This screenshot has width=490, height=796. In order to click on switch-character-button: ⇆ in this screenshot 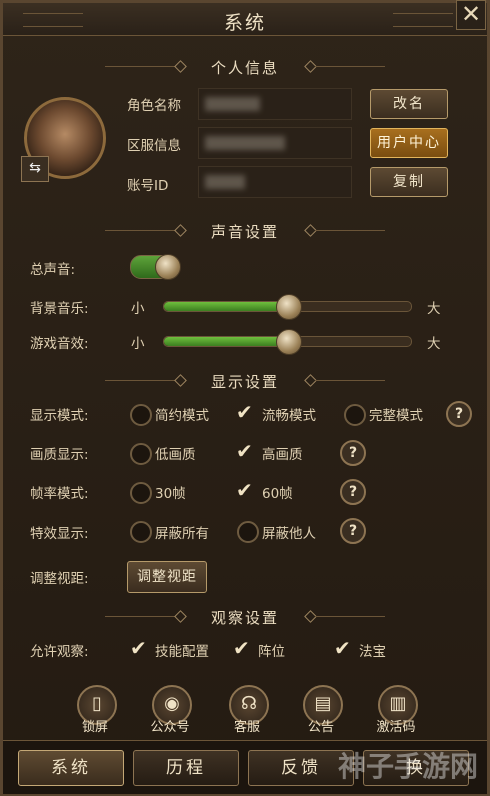, I will do `click(35, 169)`.